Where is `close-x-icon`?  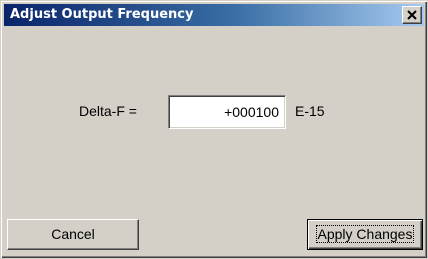 close-x-icon is located at coordinates (412, 15).